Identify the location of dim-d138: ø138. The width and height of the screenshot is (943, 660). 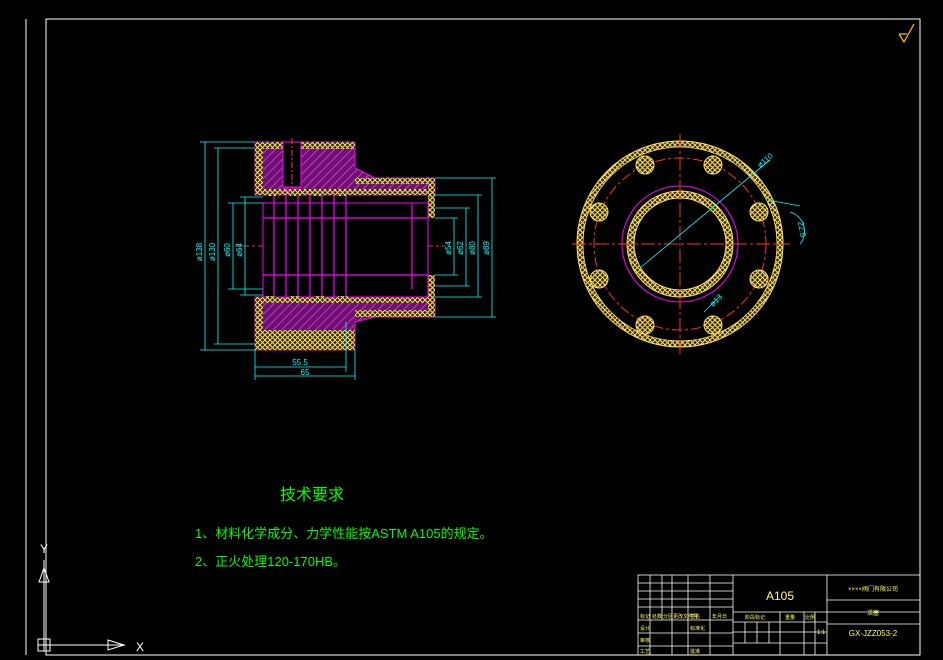
(199, 251).